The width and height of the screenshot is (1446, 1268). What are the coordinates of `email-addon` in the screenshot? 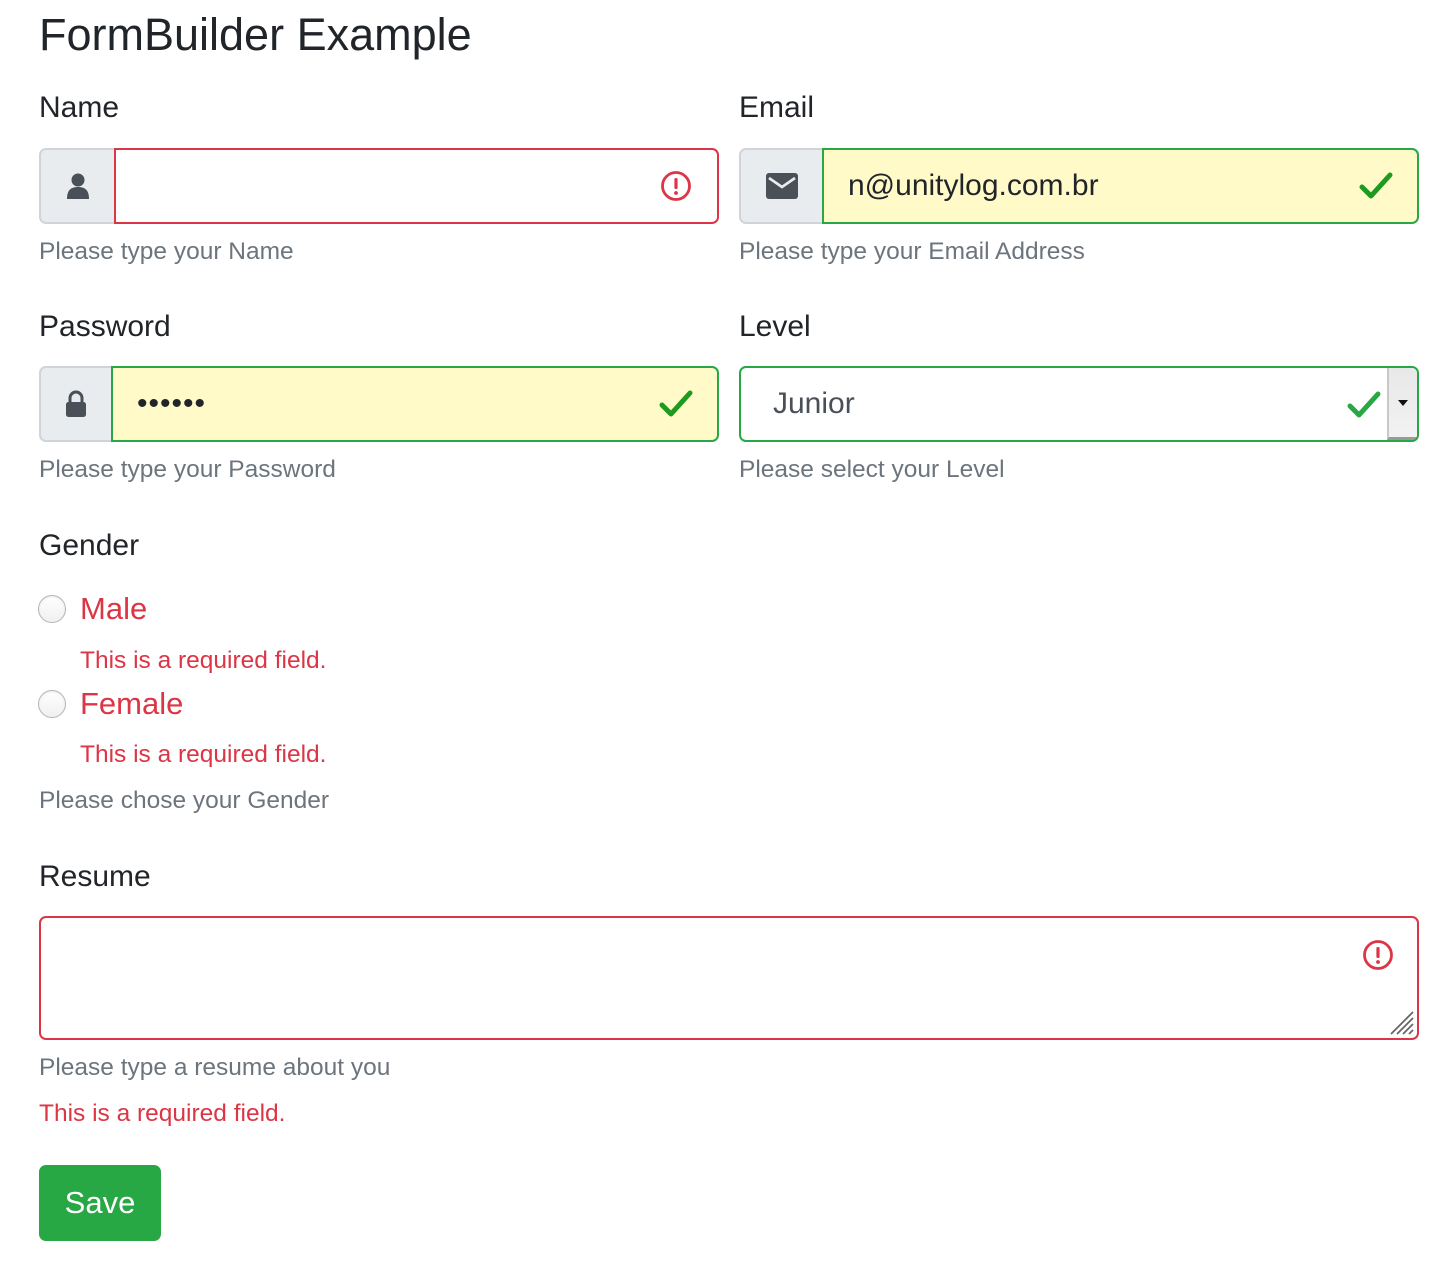 It's located at (780, 186).